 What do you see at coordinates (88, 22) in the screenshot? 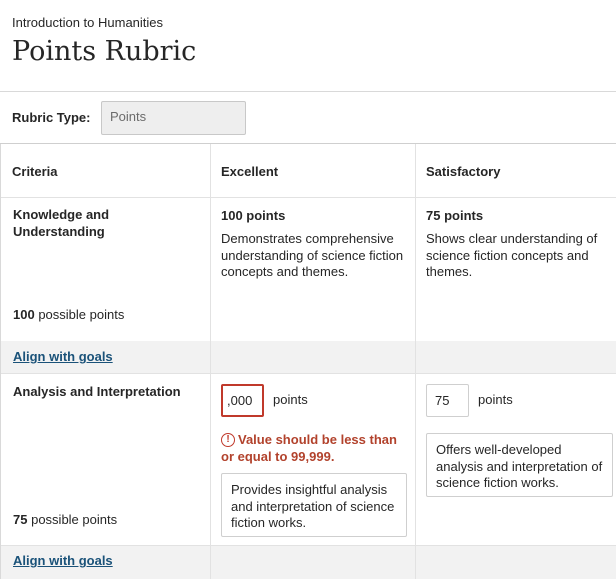
I see `course-name: Introduction to Humanities` at bounding box center [88, 22].